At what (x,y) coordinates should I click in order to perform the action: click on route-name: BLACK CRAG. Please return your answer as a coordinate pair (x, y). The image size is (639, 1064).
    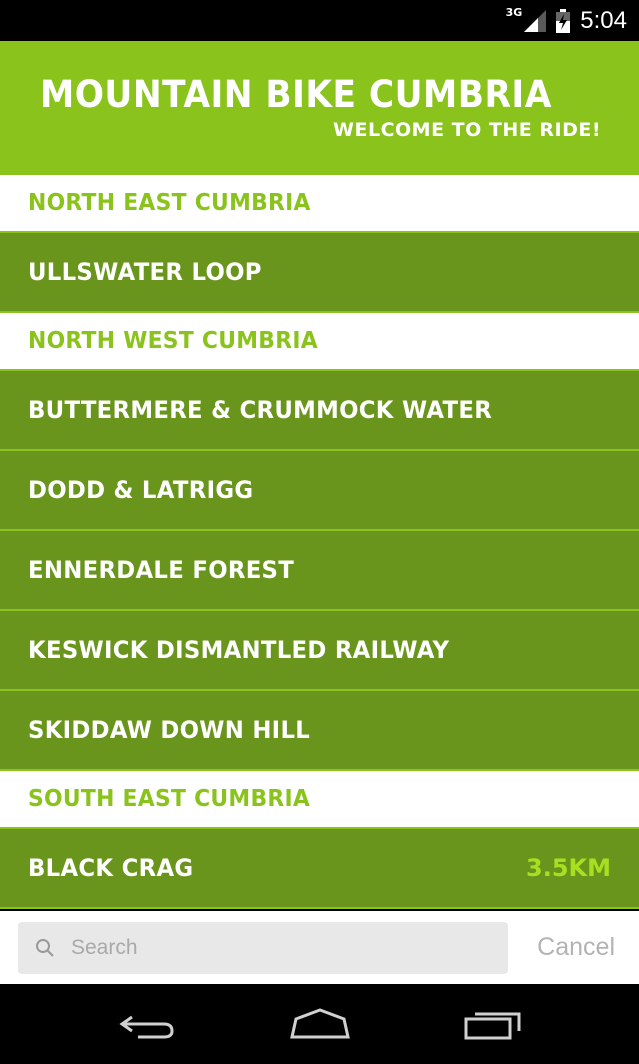
    Looking at the image, I should click on (111, 868).